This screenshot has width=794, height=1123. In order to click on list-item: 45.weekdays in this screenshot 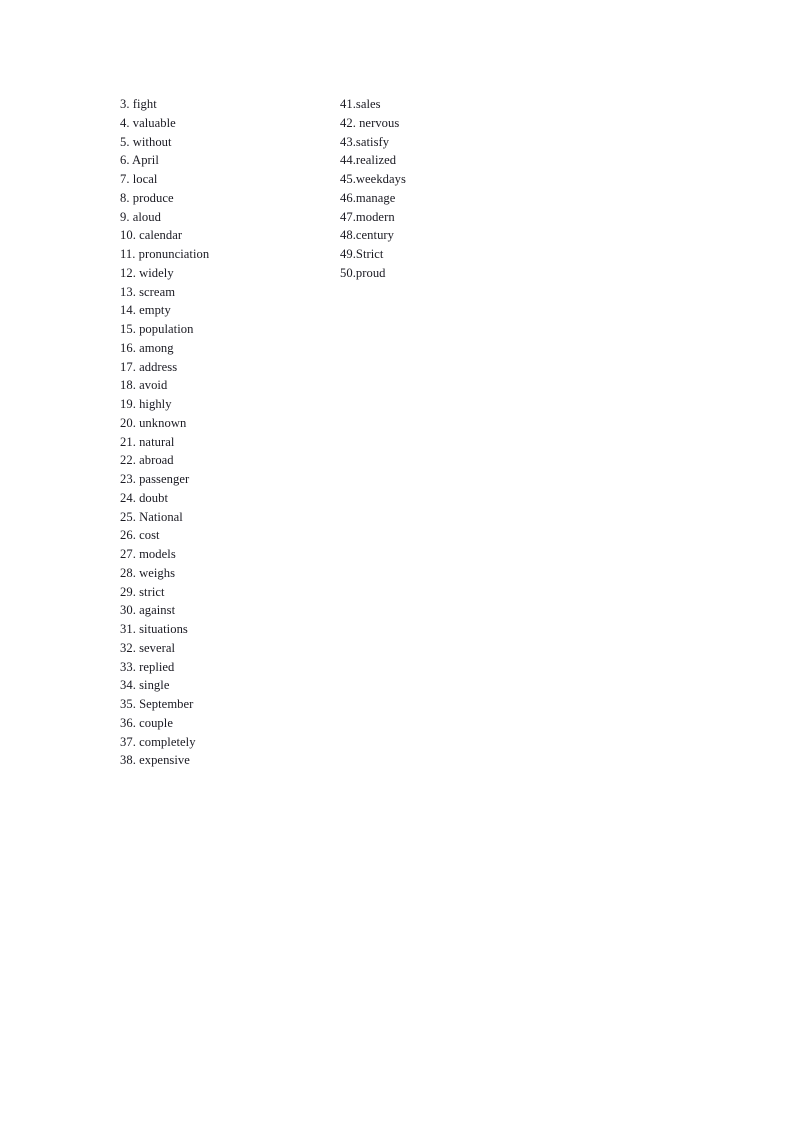, I will do `click(373, 179)`.